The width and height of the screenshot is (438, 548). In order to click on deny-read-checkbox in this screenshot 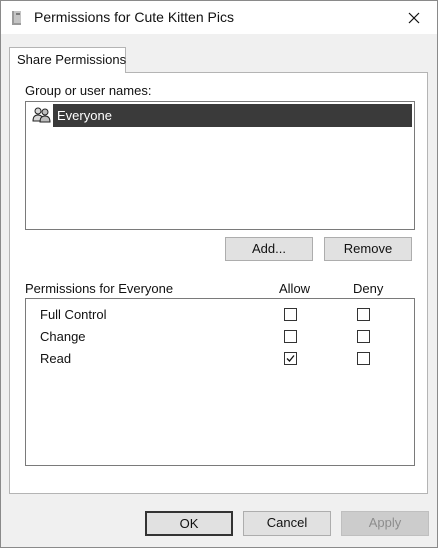, I will do `click(363, 358)`.